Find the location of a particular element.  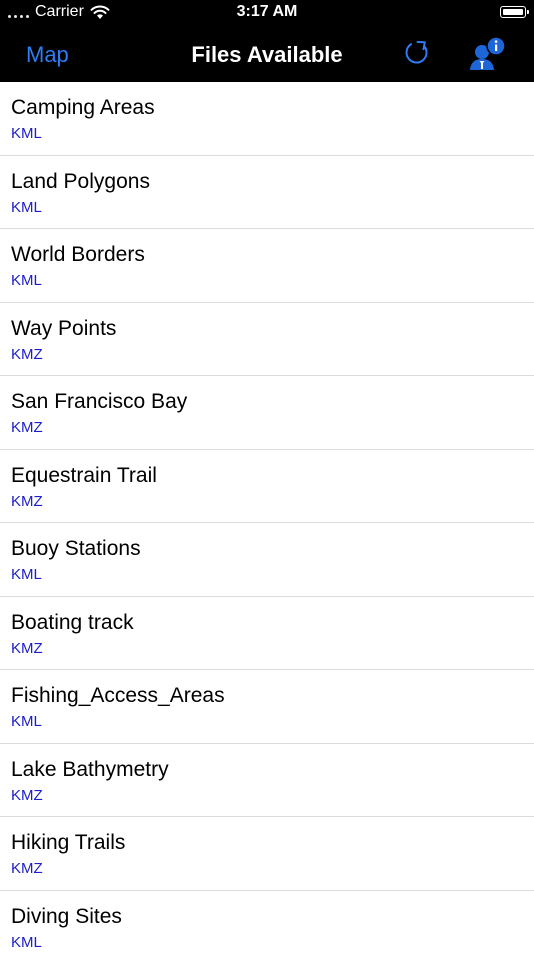

navigation-bar: Map Files Available is located at coordinates (267, 54).